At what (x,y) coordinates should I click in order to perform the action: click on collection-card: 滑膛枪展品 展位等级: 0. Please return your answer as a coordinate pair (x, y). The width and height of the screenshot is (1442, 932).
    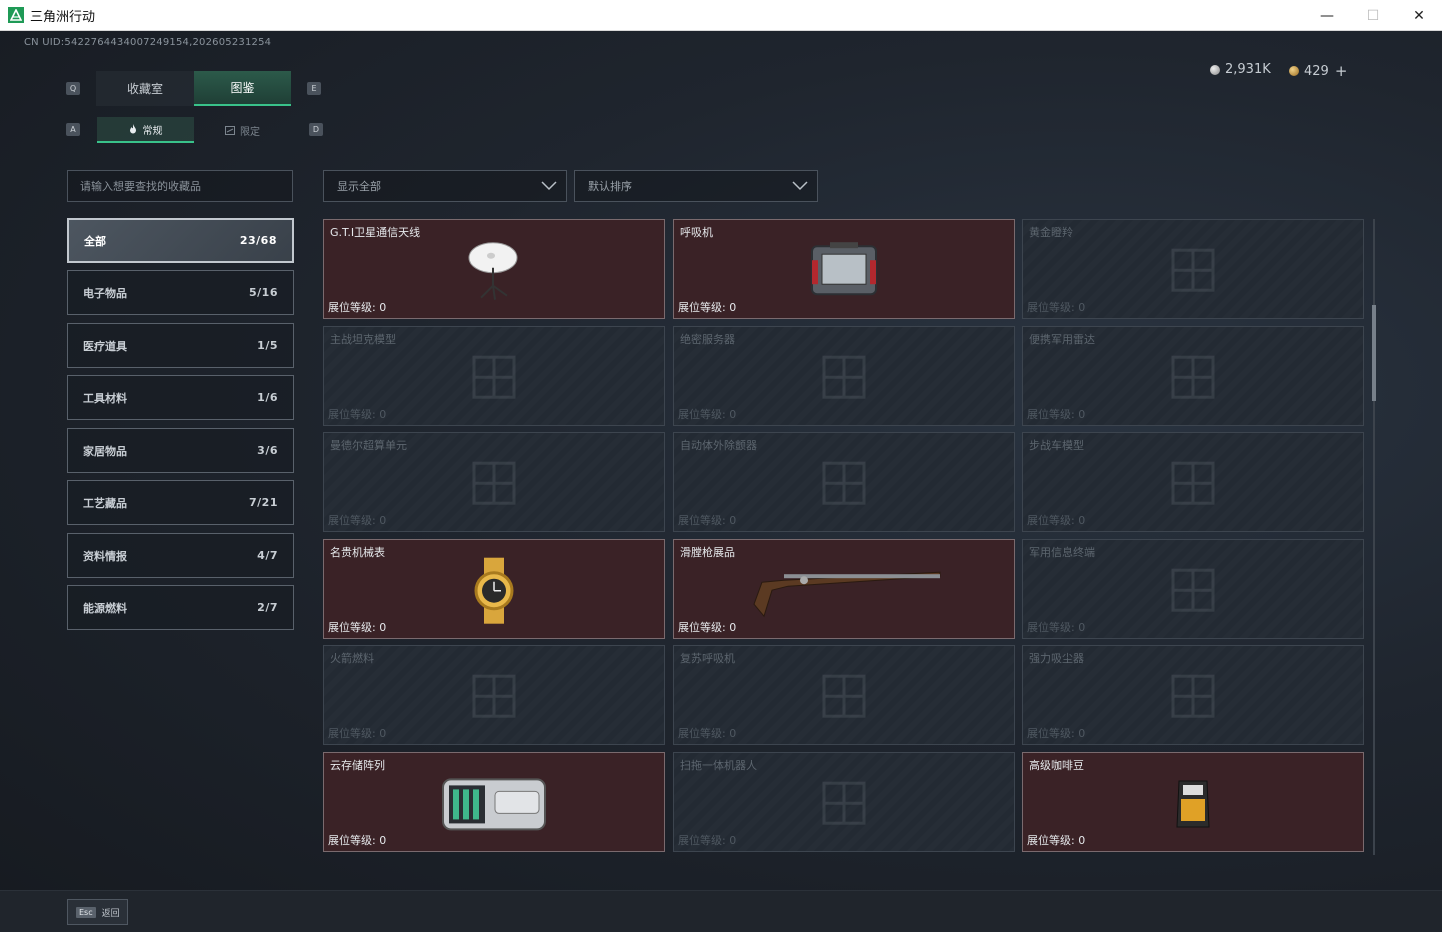
    Looking at the image, I should click on (844, 589).